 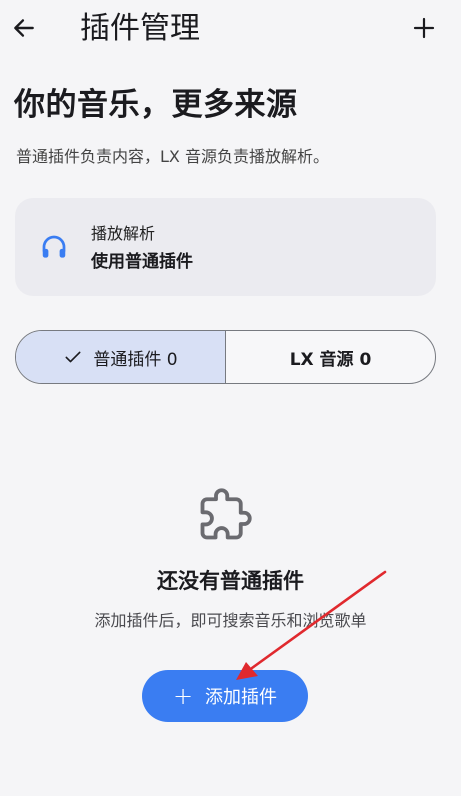 I want to click on tab-normal-plugins-label: 普通插件 0, so click(x=135, y=359).